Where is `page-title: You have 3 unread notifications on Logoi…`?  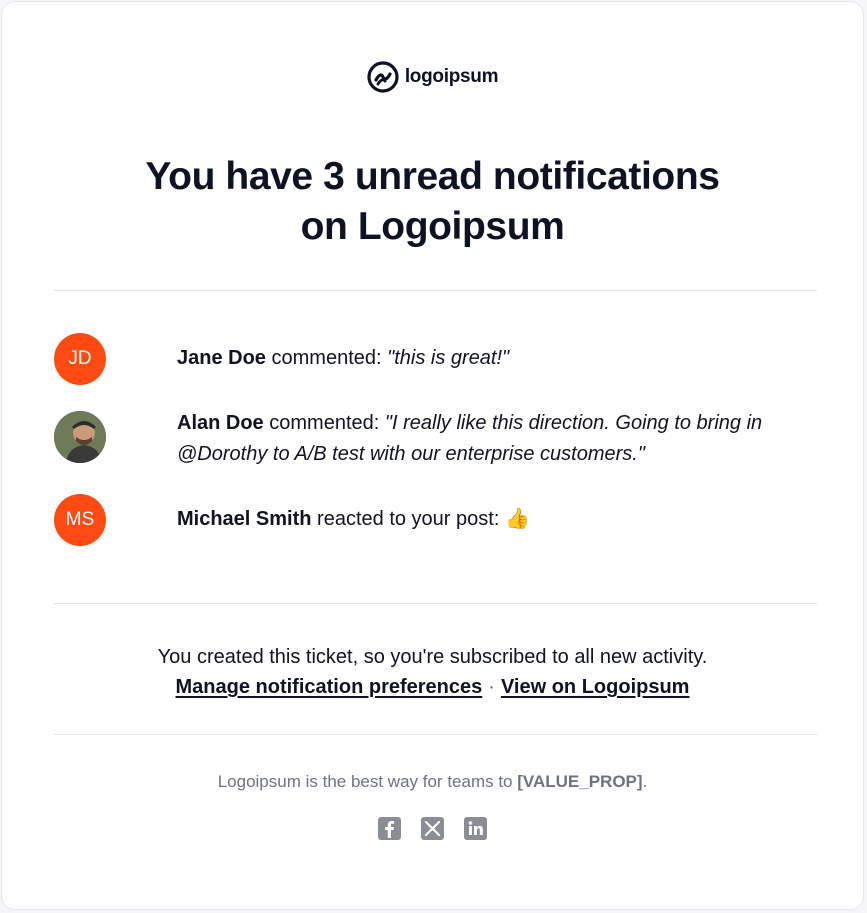 page-title: You have 3 unread notifications on Logoi… is located at coordinates (432, 202).